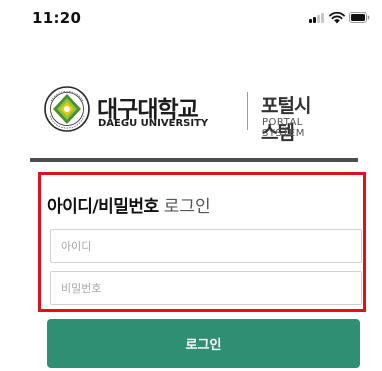  I want to click on portal-name-en: PORTAL SYSTEM, so click(283, 128).